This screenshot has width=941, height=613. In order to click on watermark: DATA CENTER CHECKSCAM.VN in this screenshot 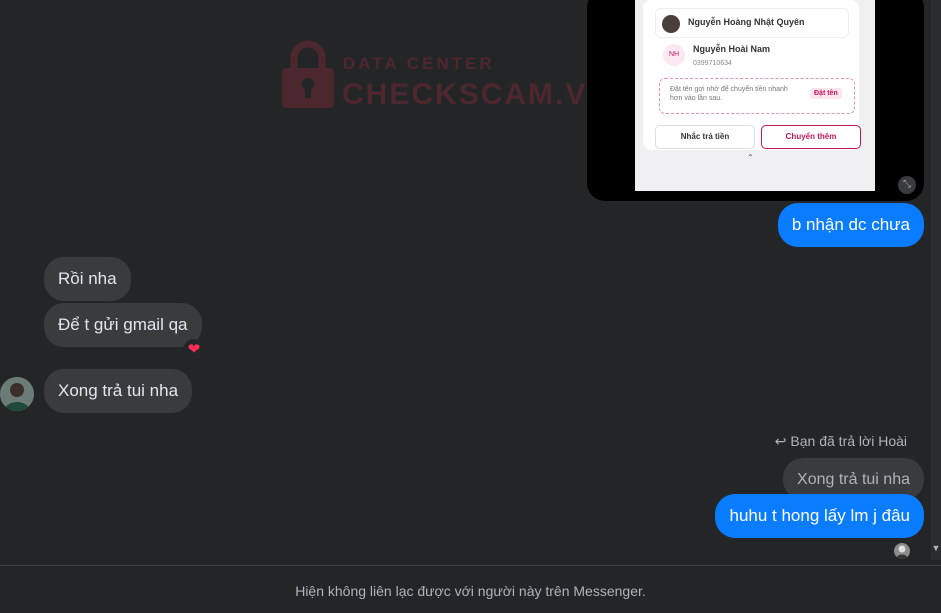, I will do `click(444, 75)`.